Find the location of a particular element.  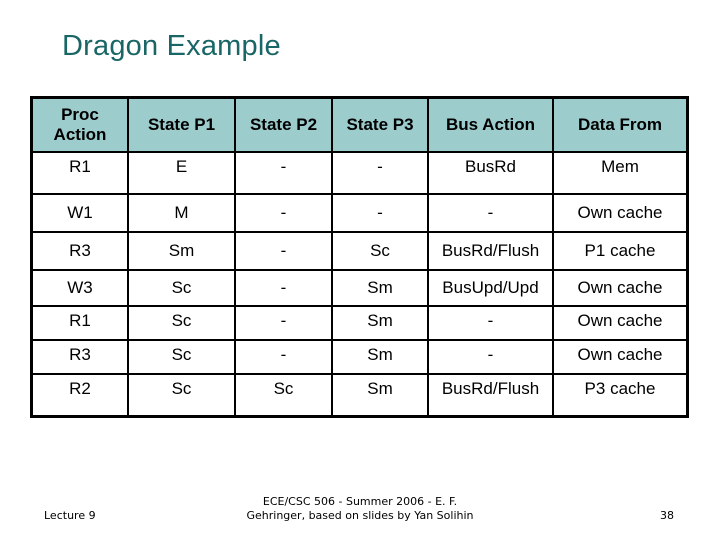

header-state-p1: State P1 is located at coordinates (181, 124).